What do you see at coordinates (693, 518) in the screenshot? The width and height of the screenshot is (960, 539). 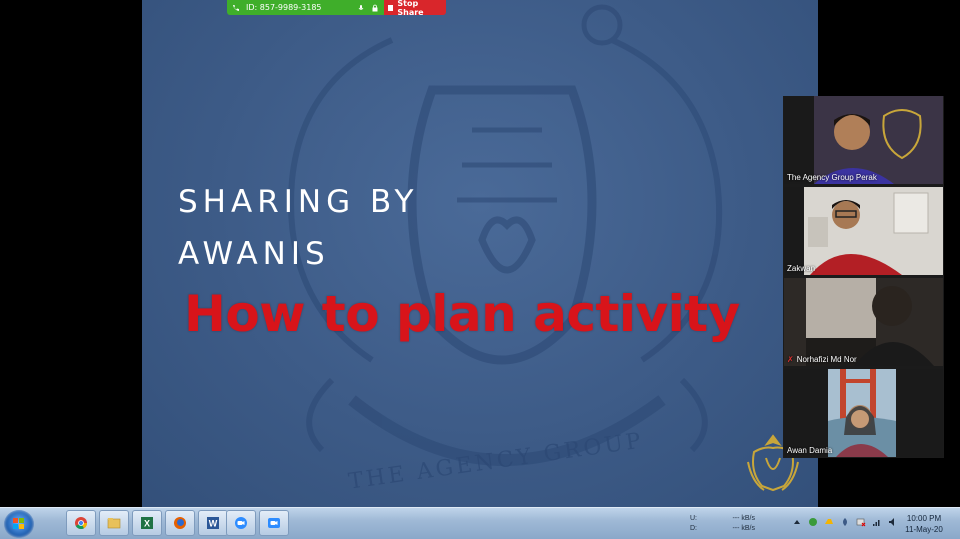 I see `upload-label: U:` at bounding box center [693, 518].